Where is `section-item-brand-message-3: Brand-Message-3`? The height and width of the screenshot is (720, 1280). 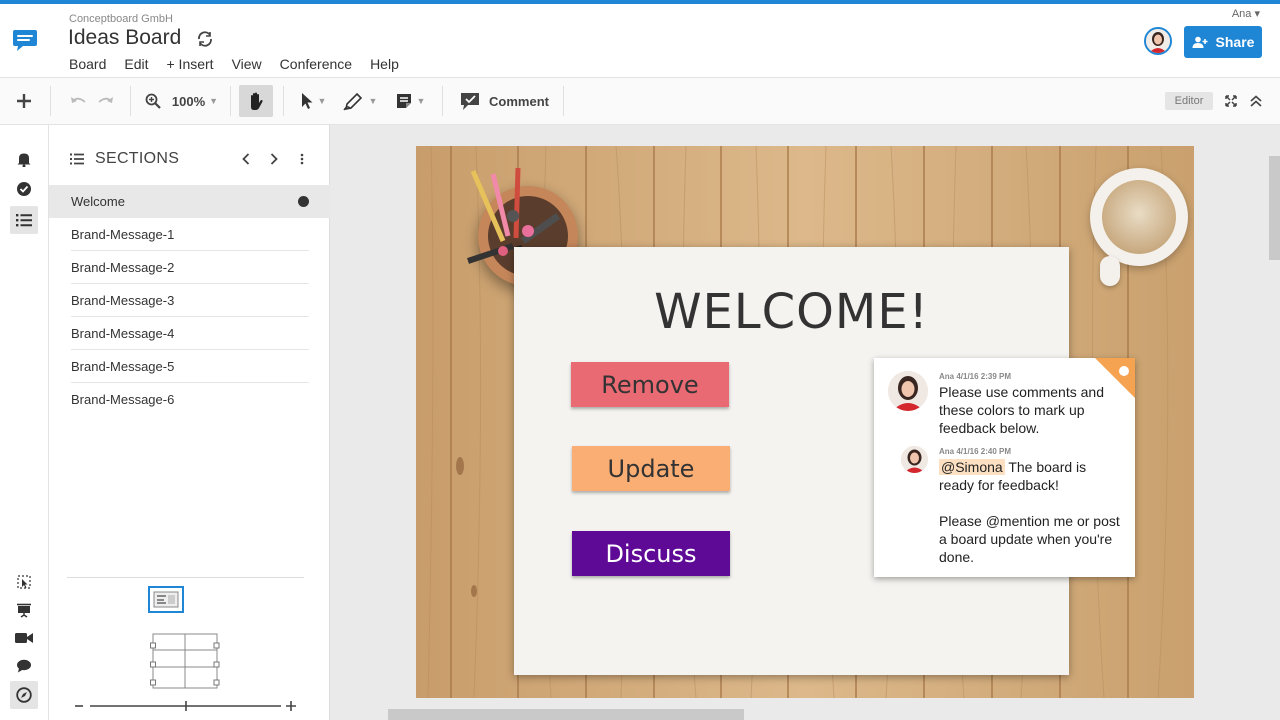 section-item-brand-message-3: Brand-Message-3 is located at coordinates (190, 300).